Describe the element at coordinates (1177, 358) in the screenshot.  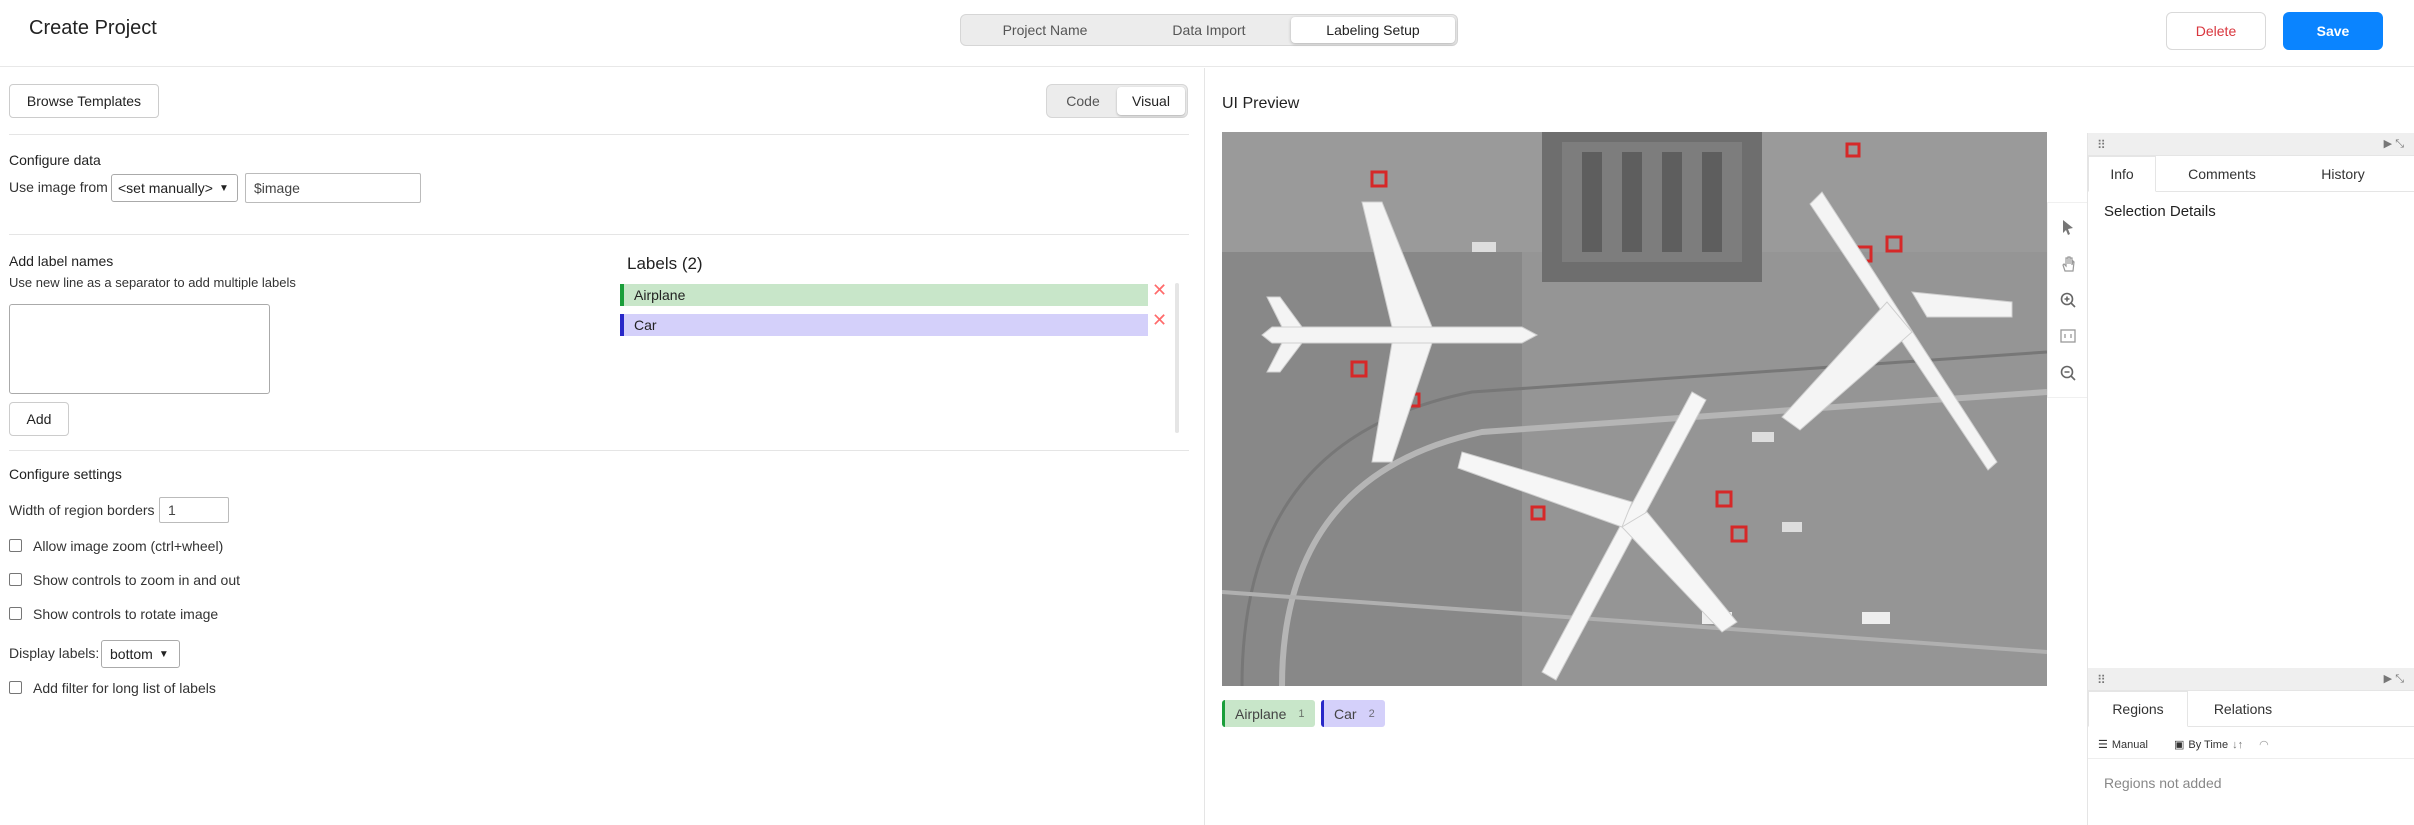
I see `labels-scrollbar` at that location.